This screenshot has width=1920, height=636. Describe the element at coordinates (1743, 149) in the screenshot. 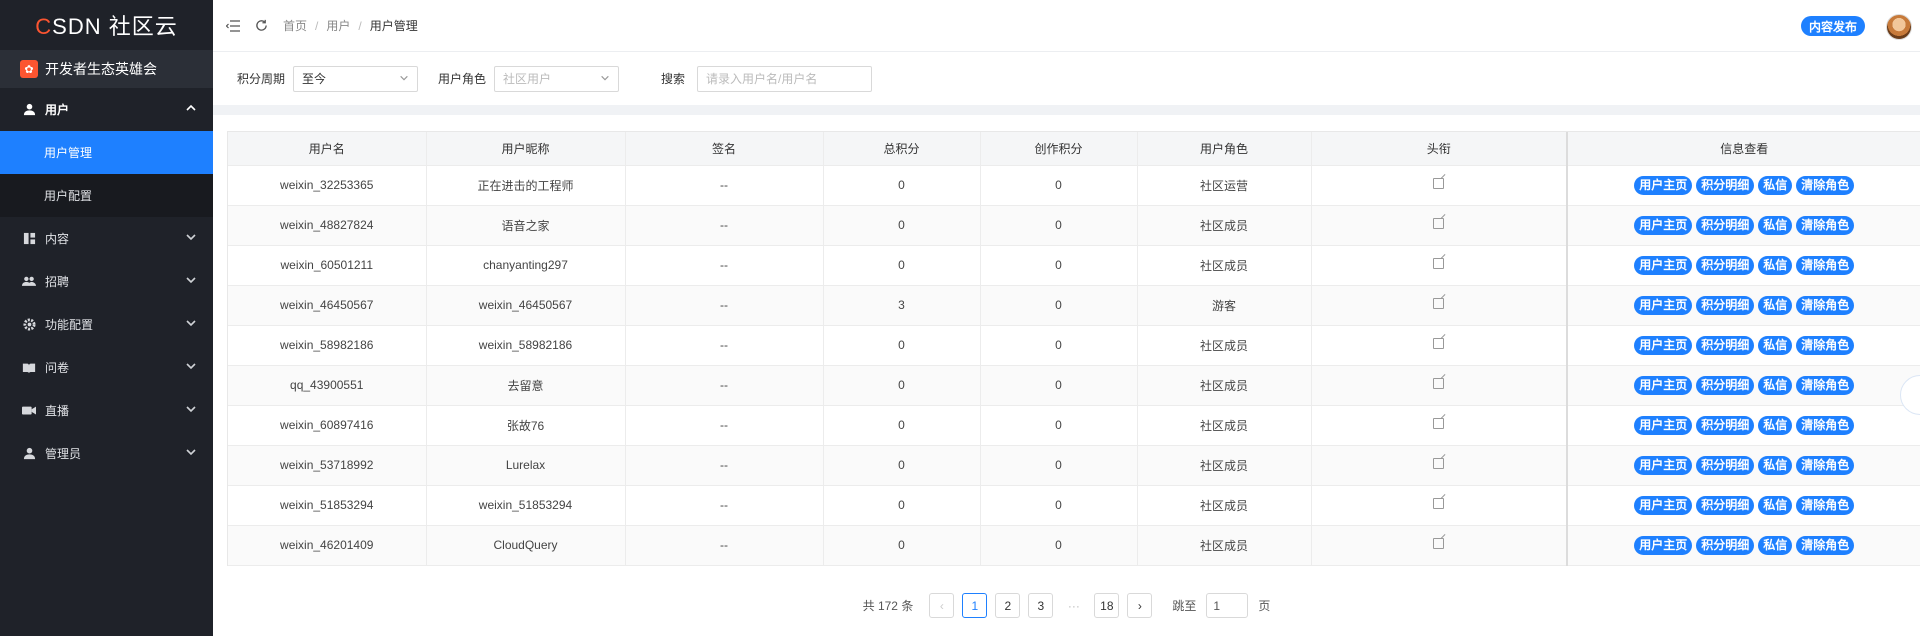

I see `col-info: 信息查看` at that location.